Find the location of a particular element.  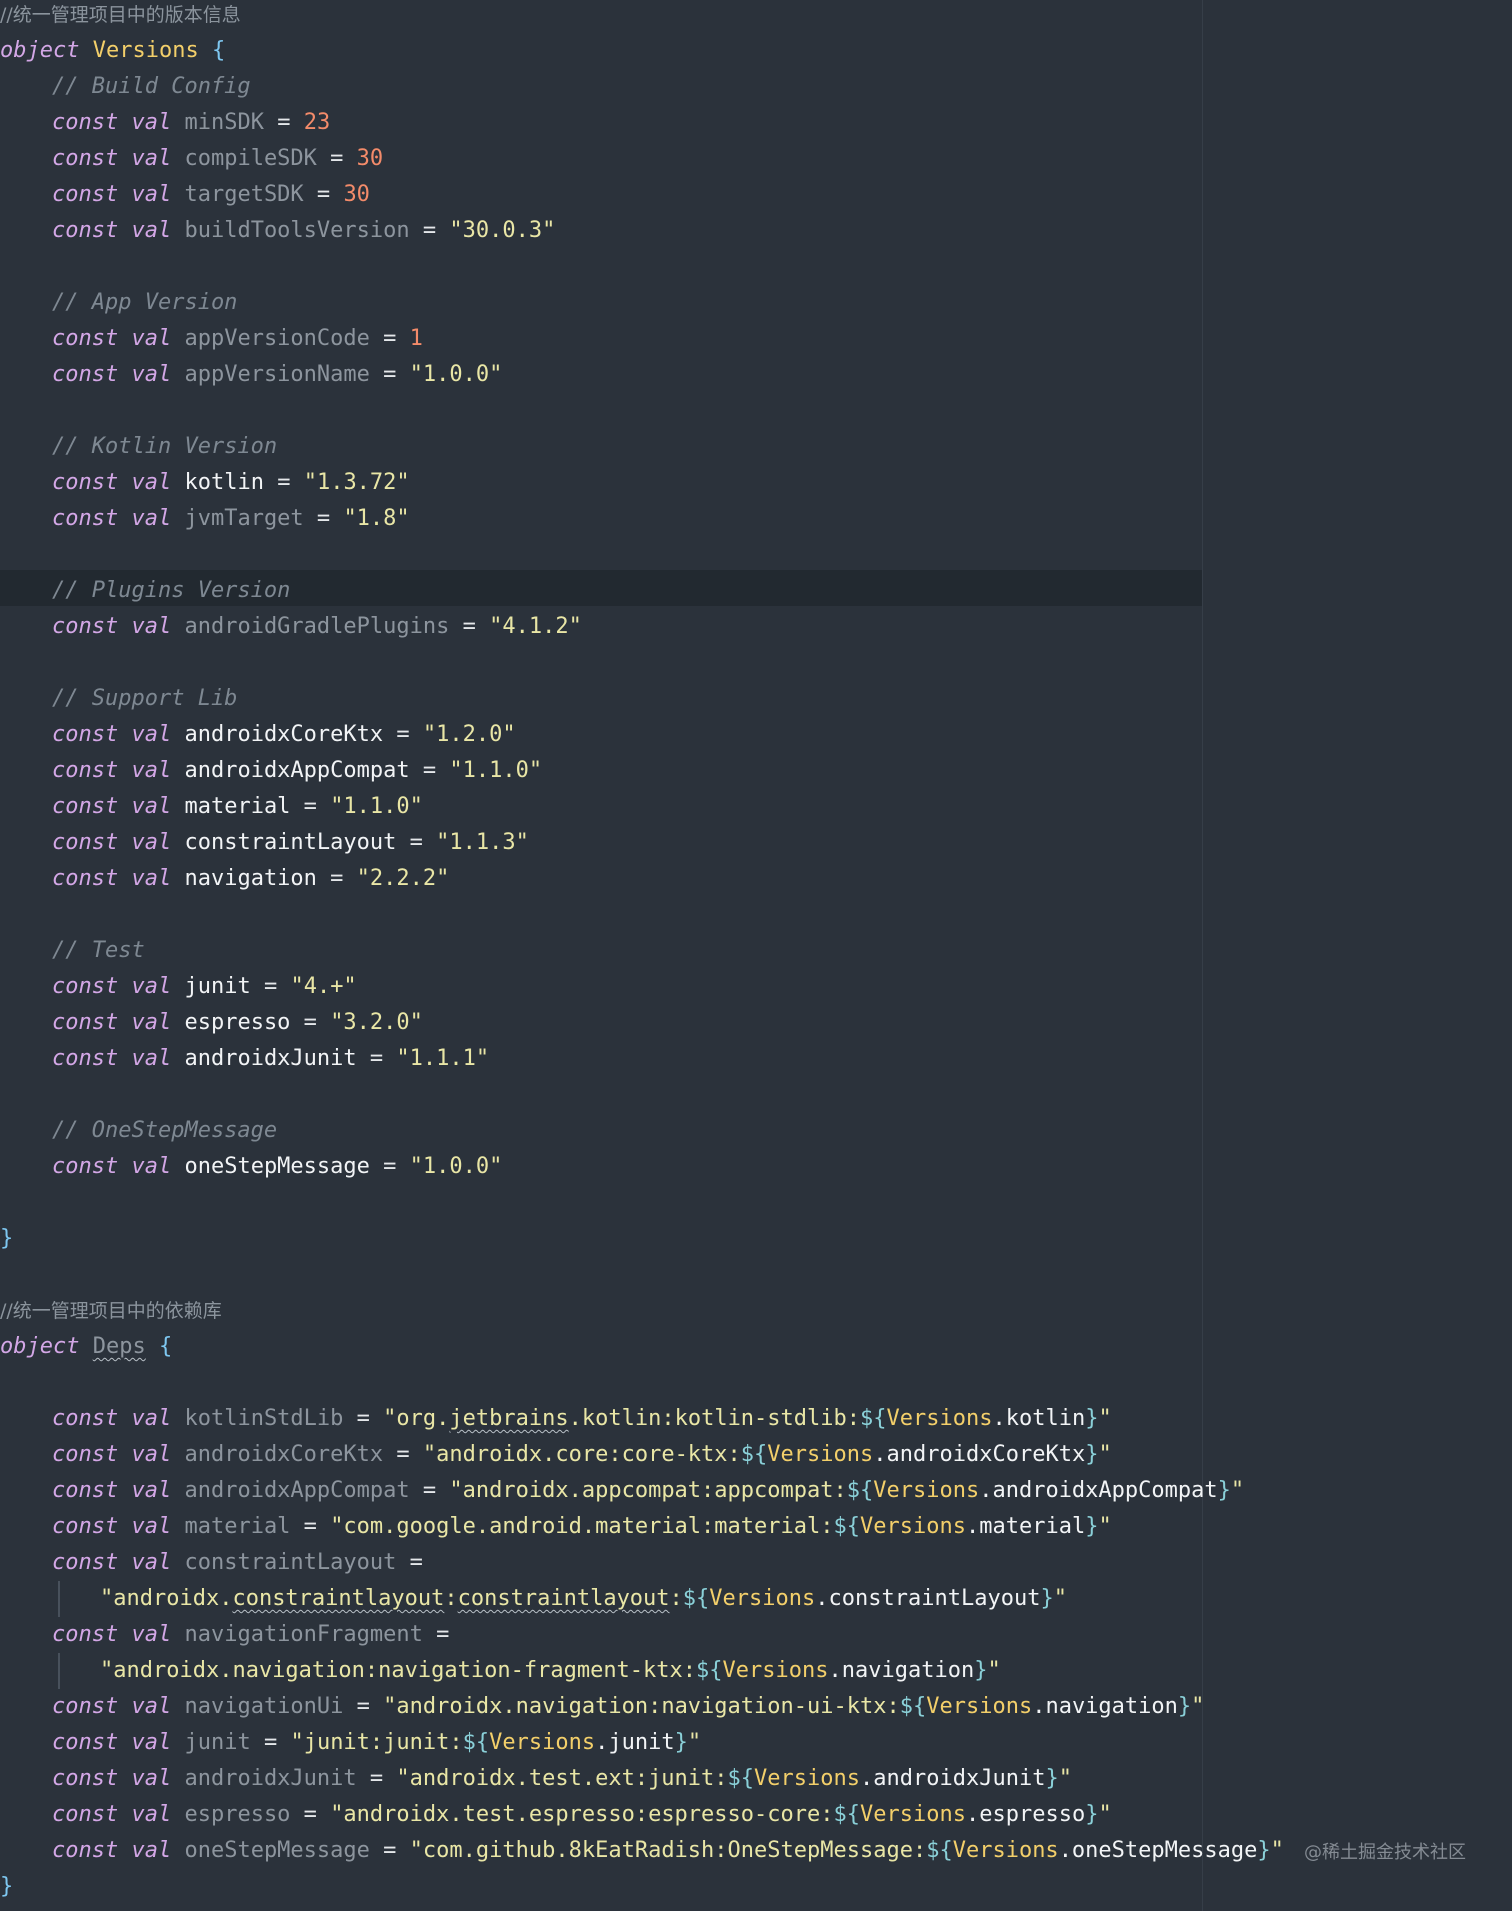

code-token: .androidxJunit is located at coordinates (953, 1778).